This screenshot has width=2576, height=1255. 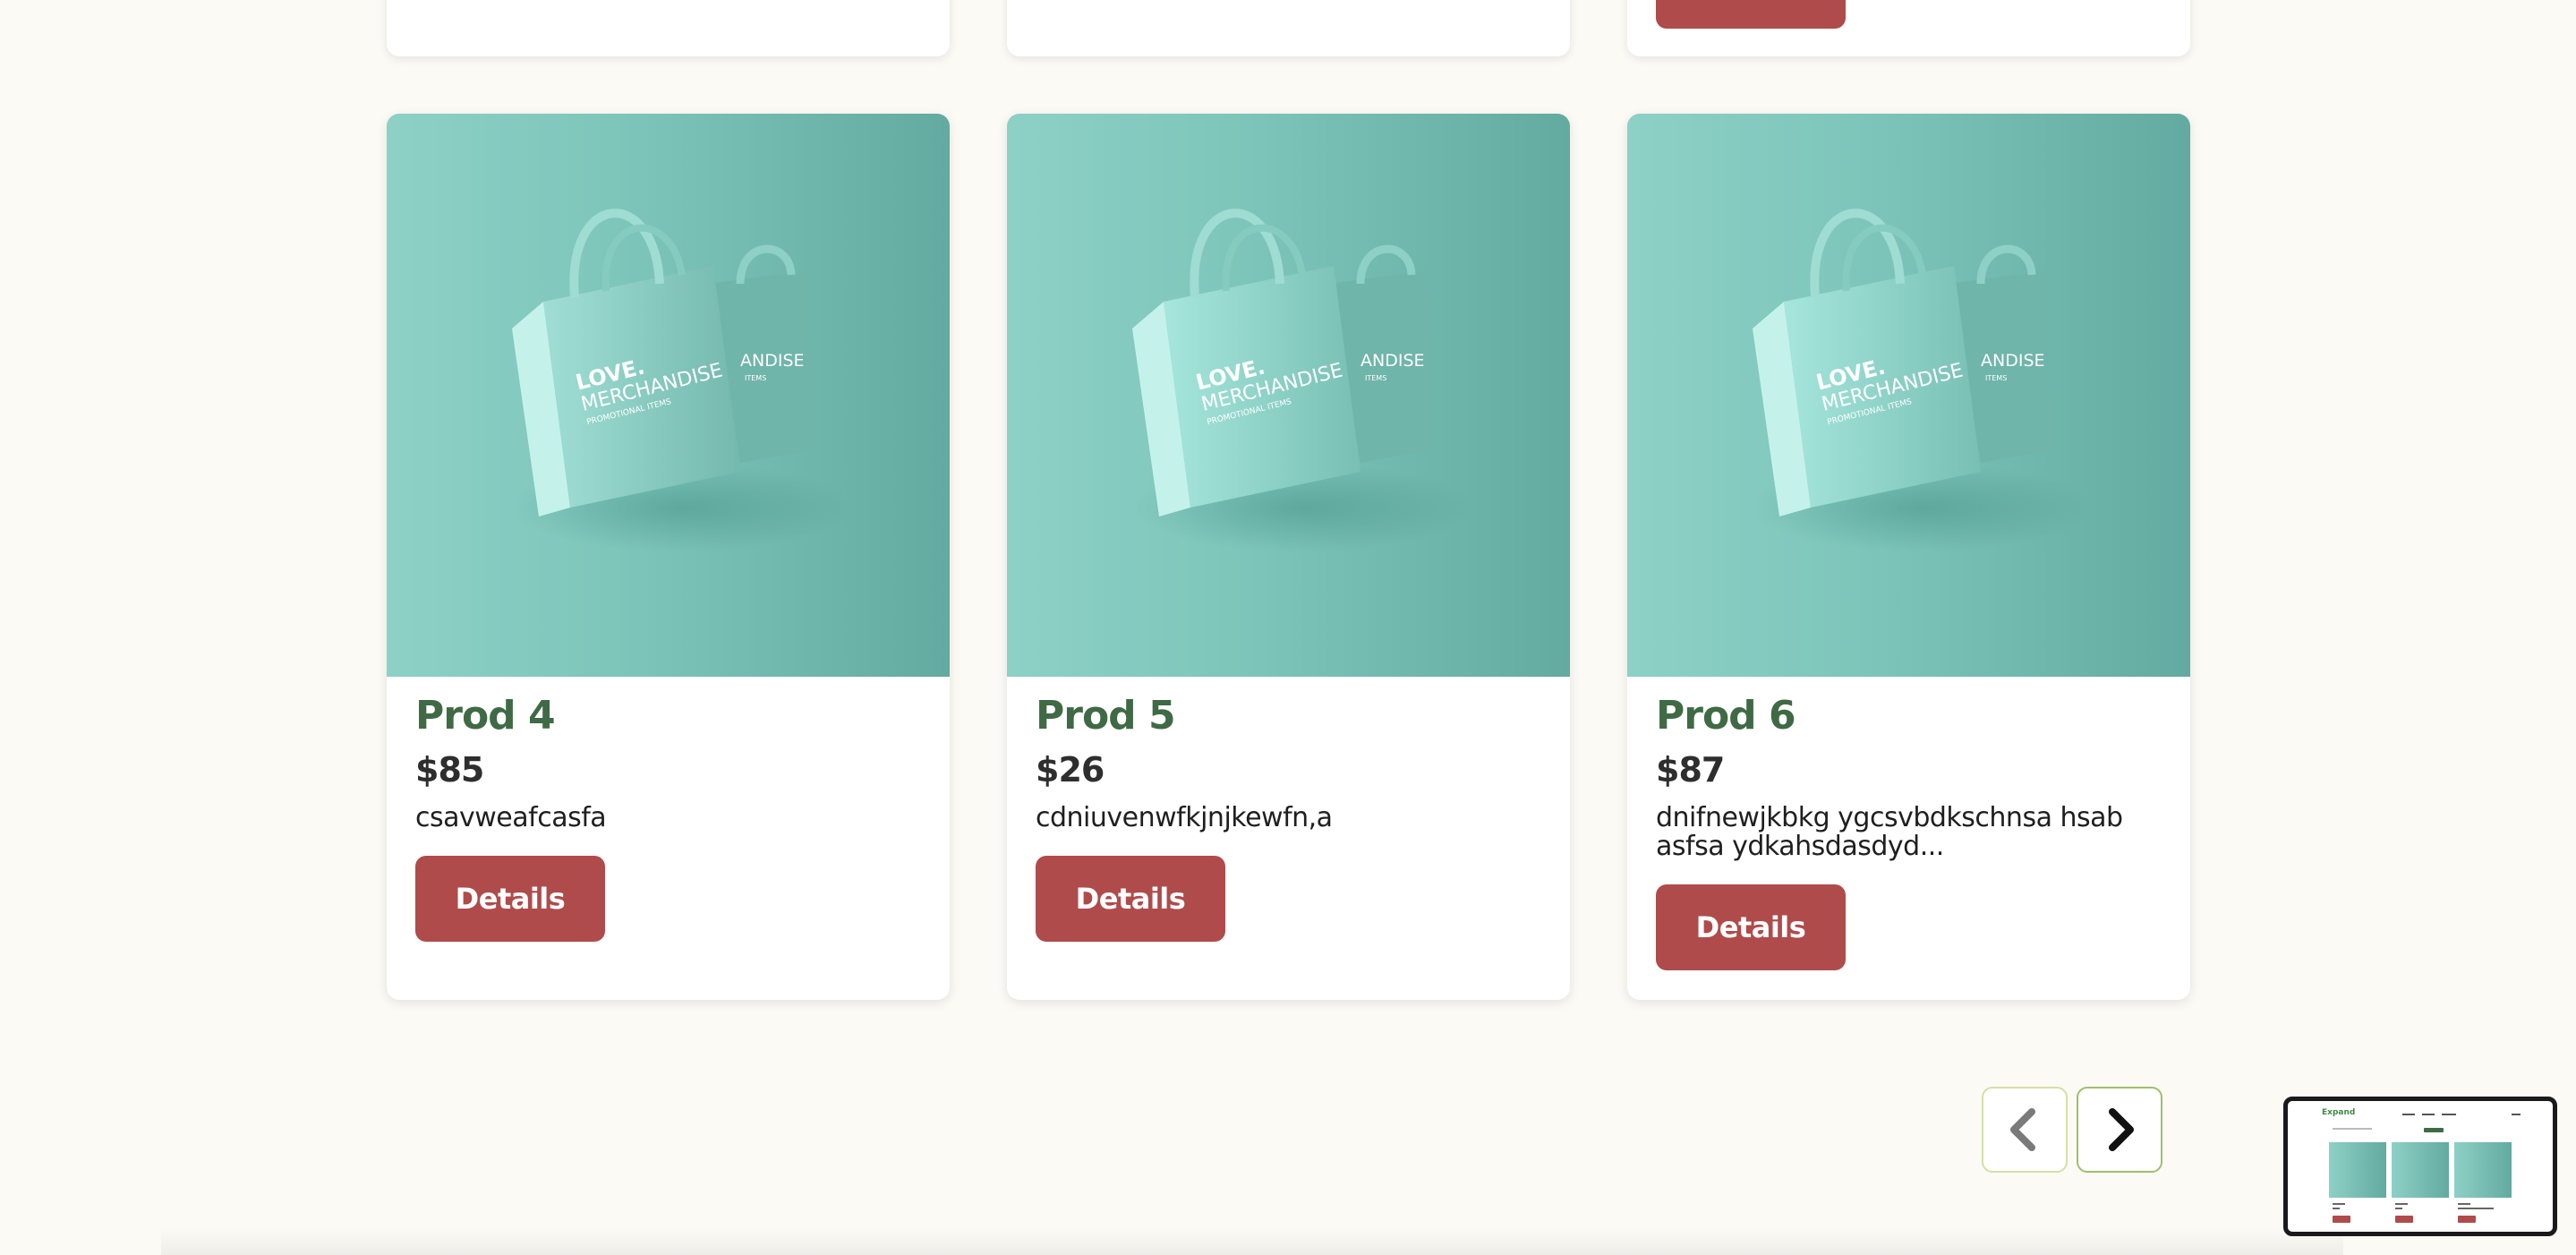 What do you see at coordinates (449, 770) in the screenshot?
I see `product-price: $85` at bounding box center [449, 770].